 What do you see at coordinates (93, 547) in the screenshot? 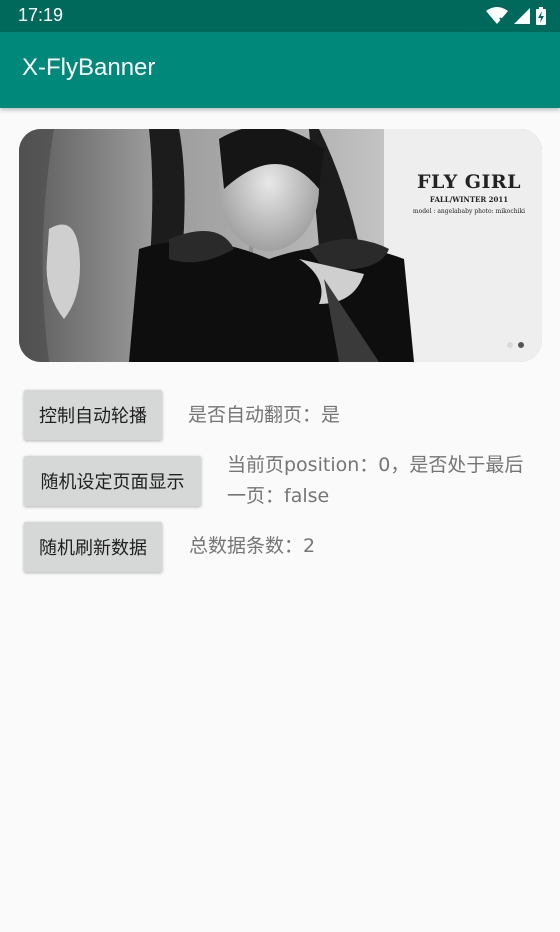
I see `refresh-data-button: 随机刷新数据` at bounding box center [93, 547].